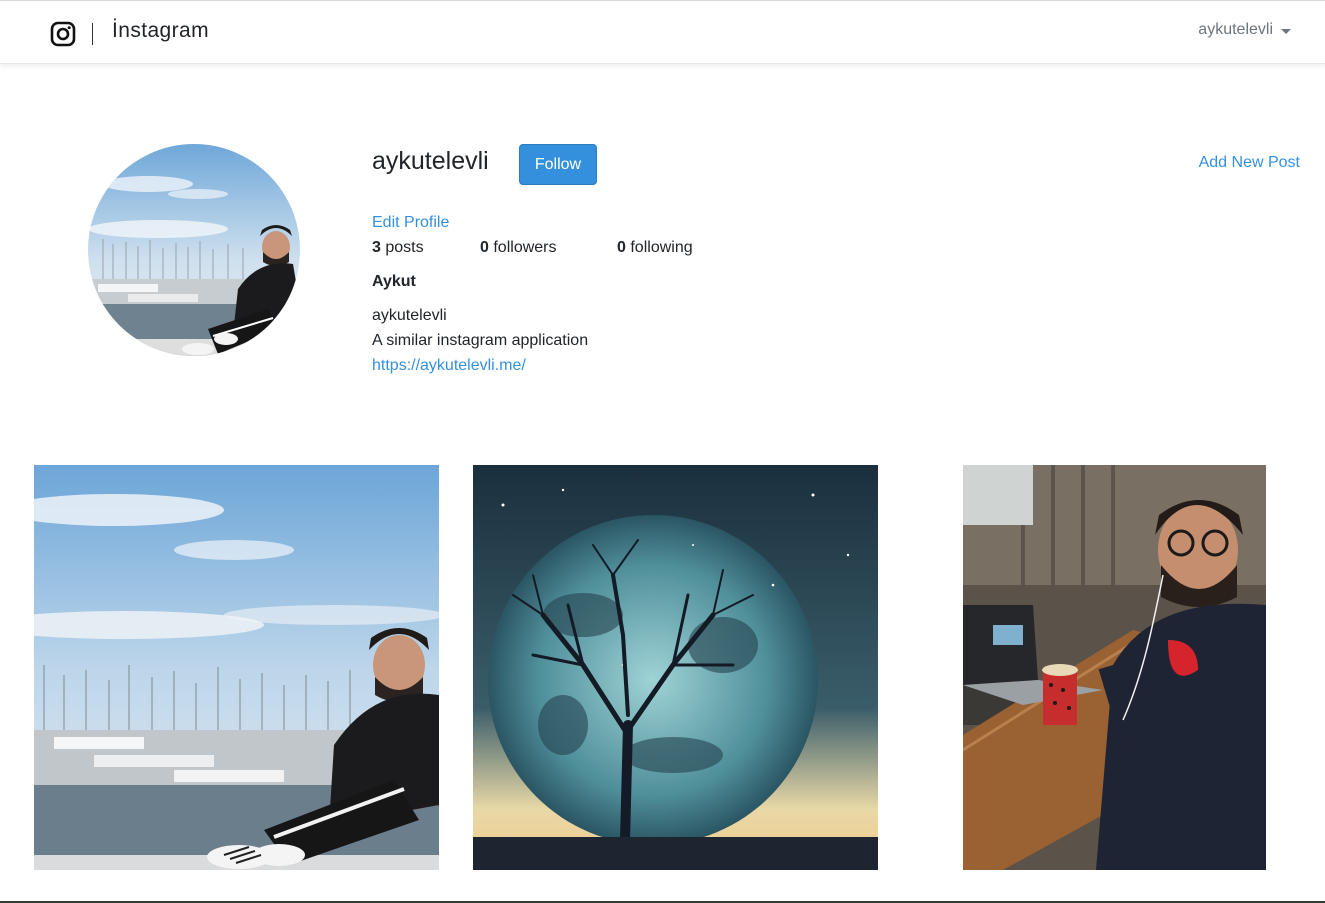 Image resolution: width=1325 pixels, height=903 pixels. I want to click on edit-profile-link: Edit Profile, so click(410, 223).